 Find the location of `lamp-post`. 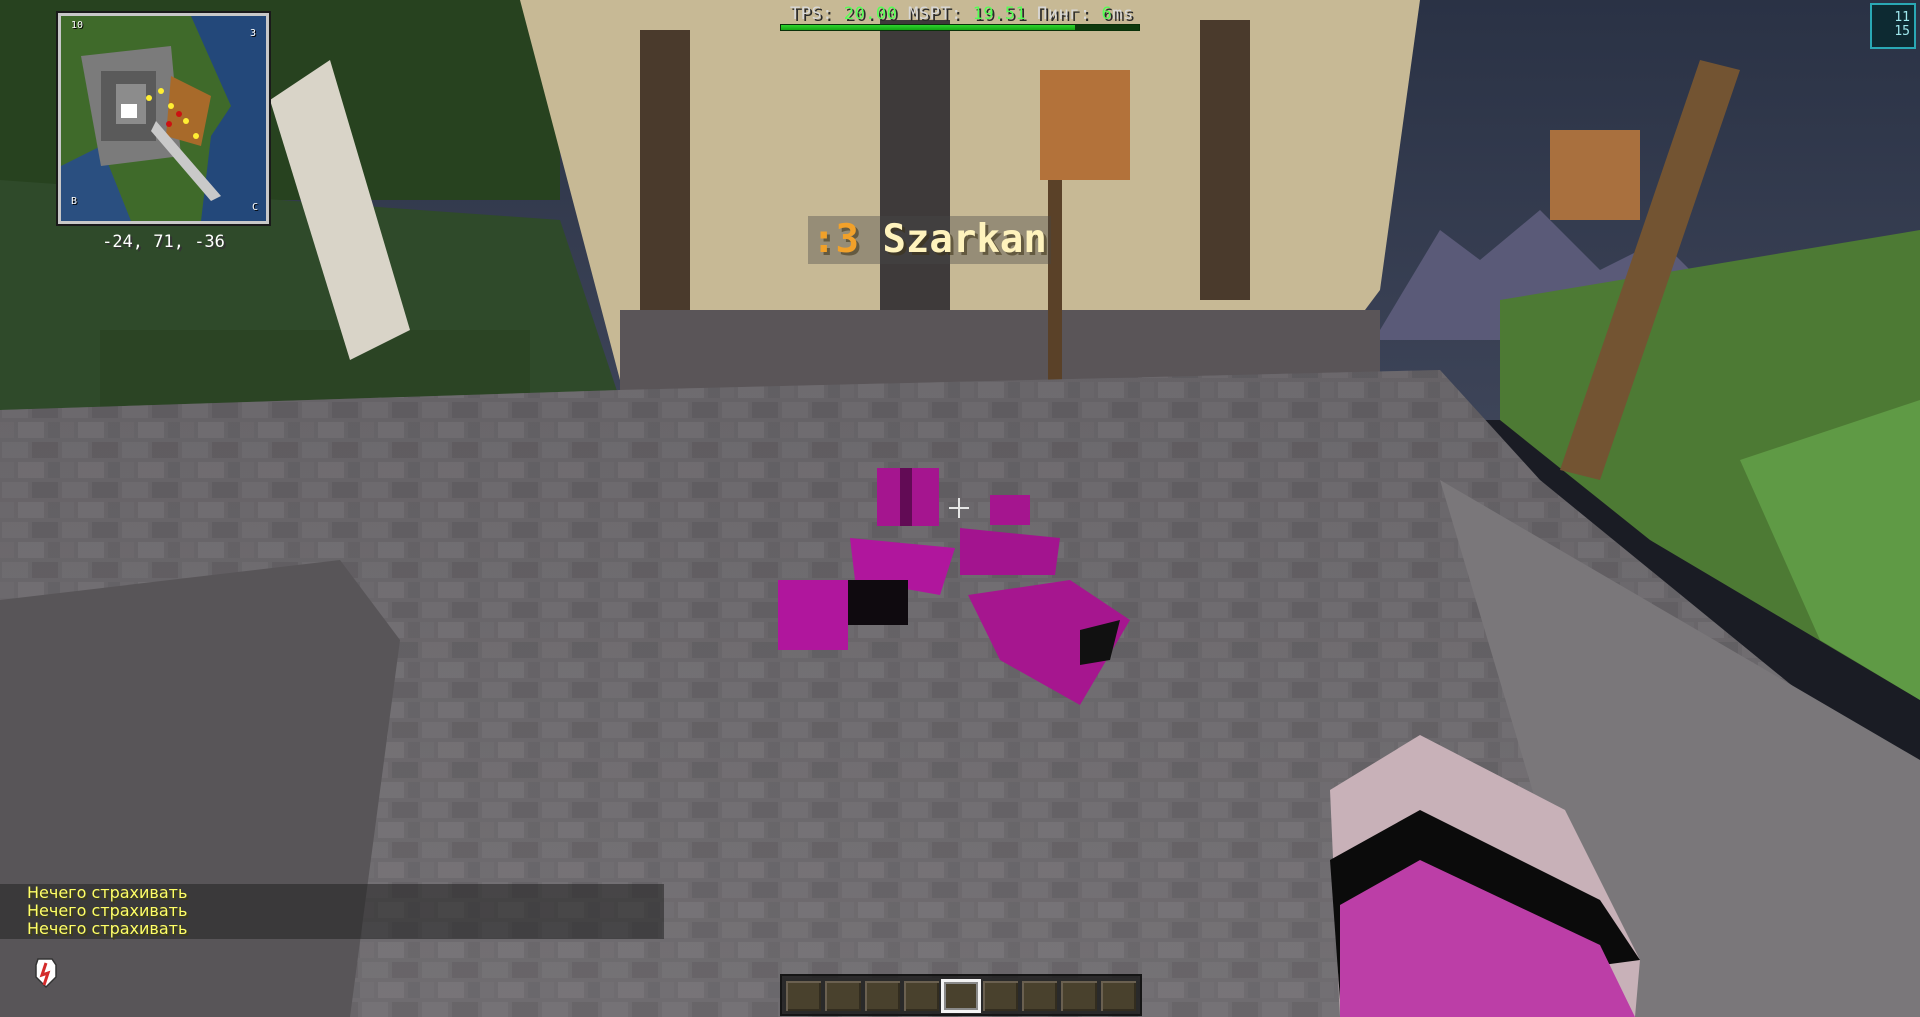

lamp-post is located at coordinates (1085, 125).